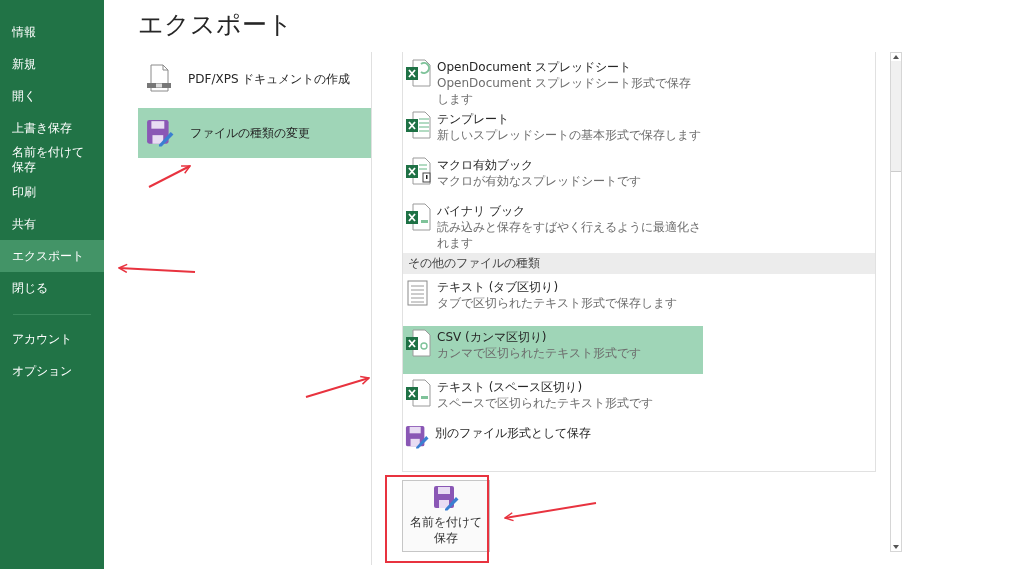  Describe the element at coordinates (159, 79) in the screenshot. I see `document-icon` at that location.